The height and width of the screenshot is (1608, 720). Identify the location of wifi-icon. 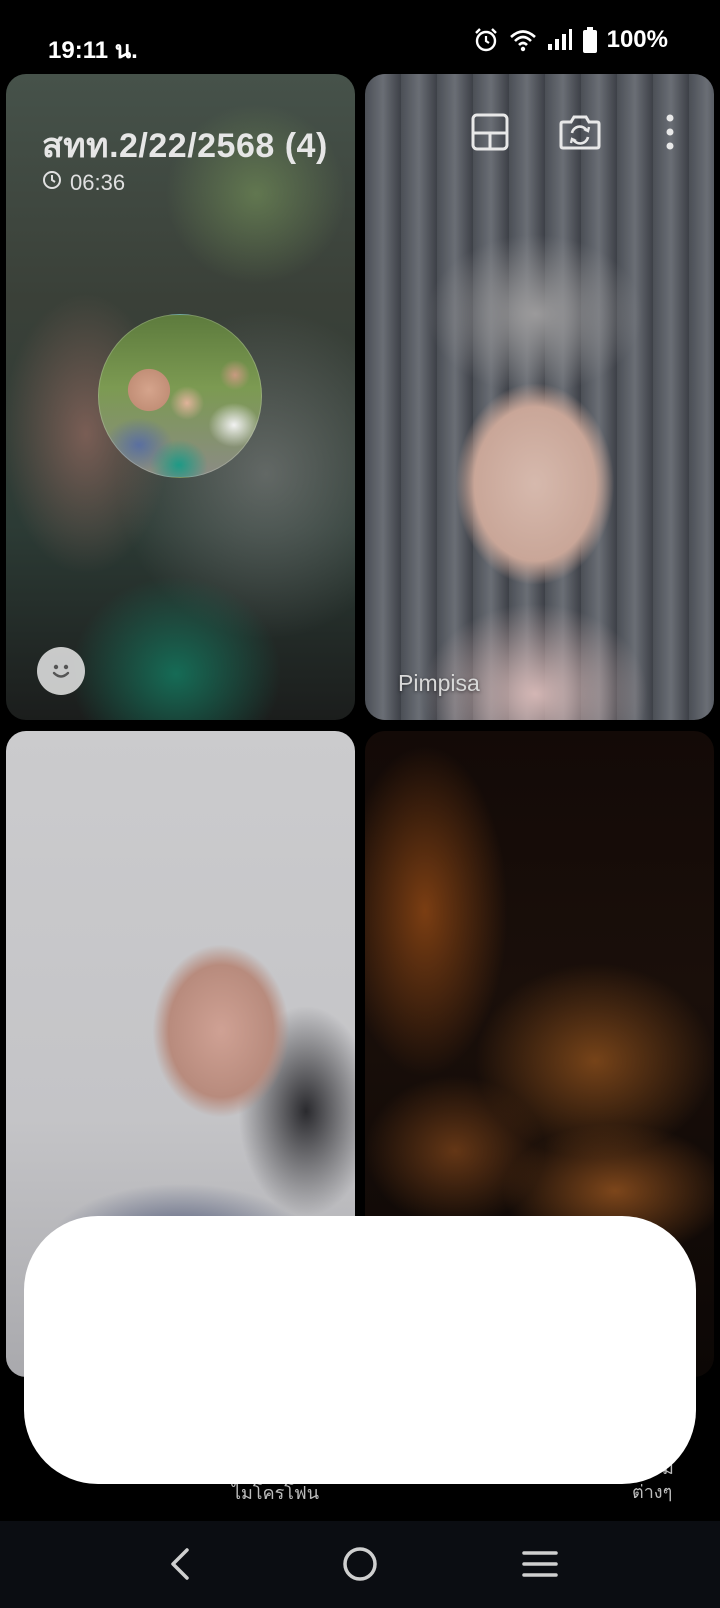
(523, 40).